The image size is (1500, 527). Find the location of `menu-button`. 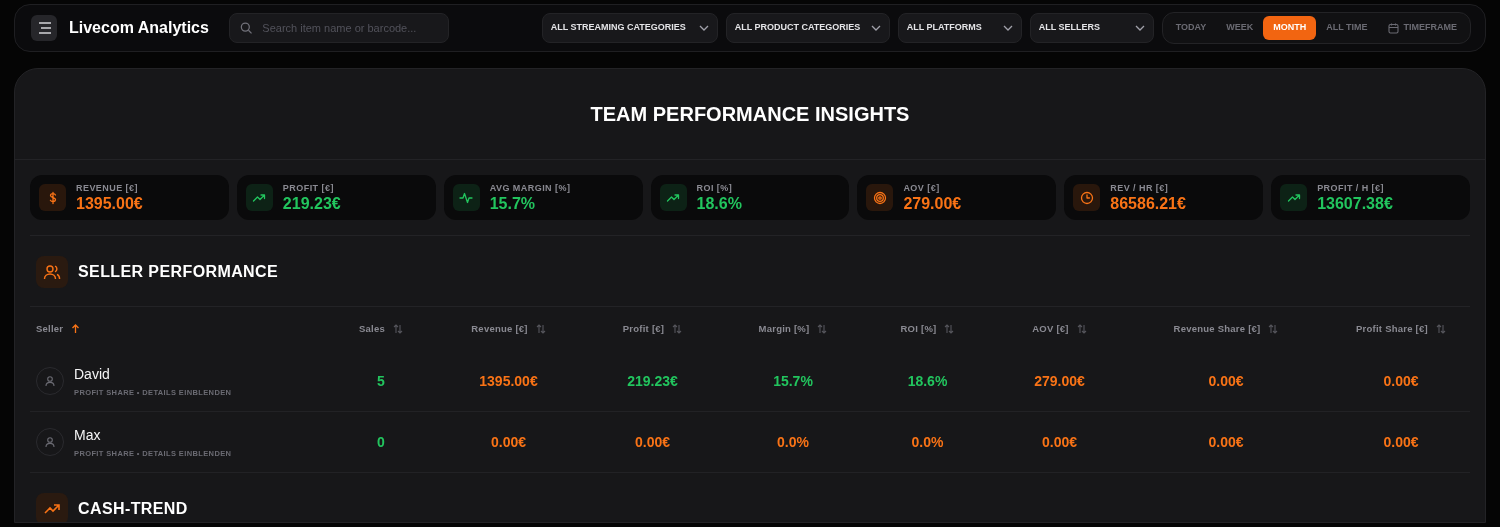

menu-button is located at coordinates (44, 28).